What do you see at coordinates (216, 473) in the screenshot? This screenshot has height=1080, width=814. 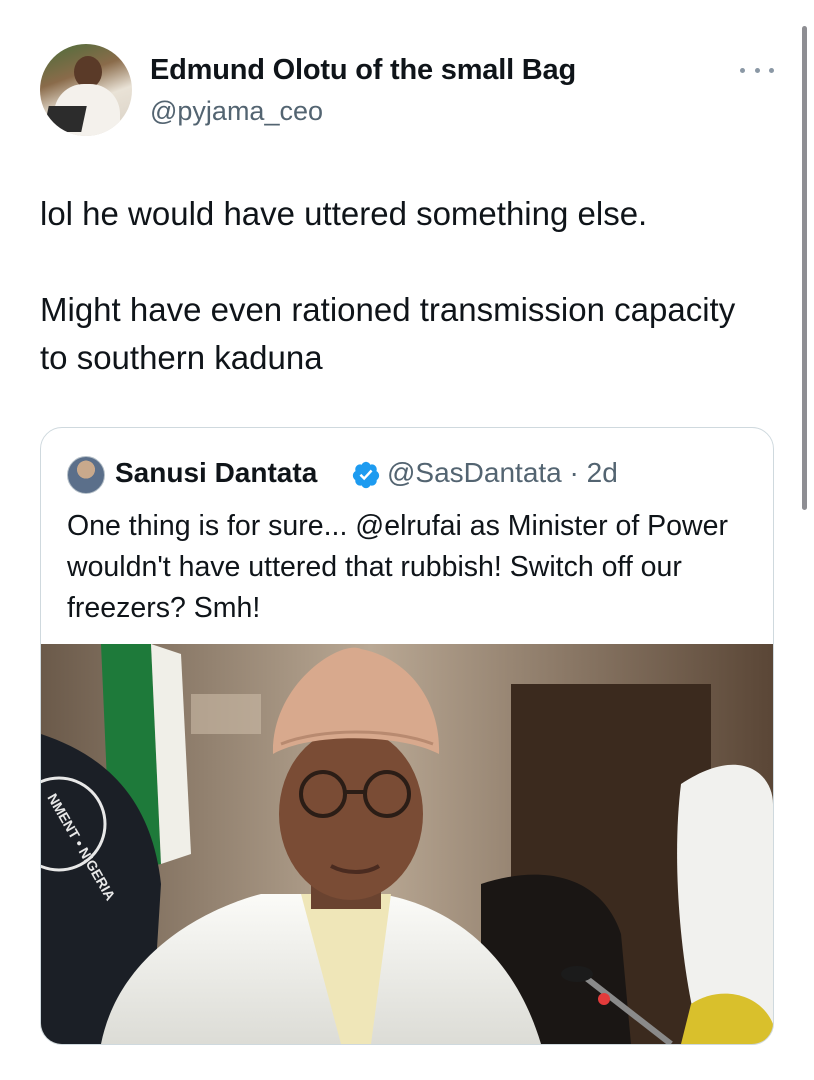 I see `quoted-author-name: Sanusi Dantata` at bounding box center [216, 473].